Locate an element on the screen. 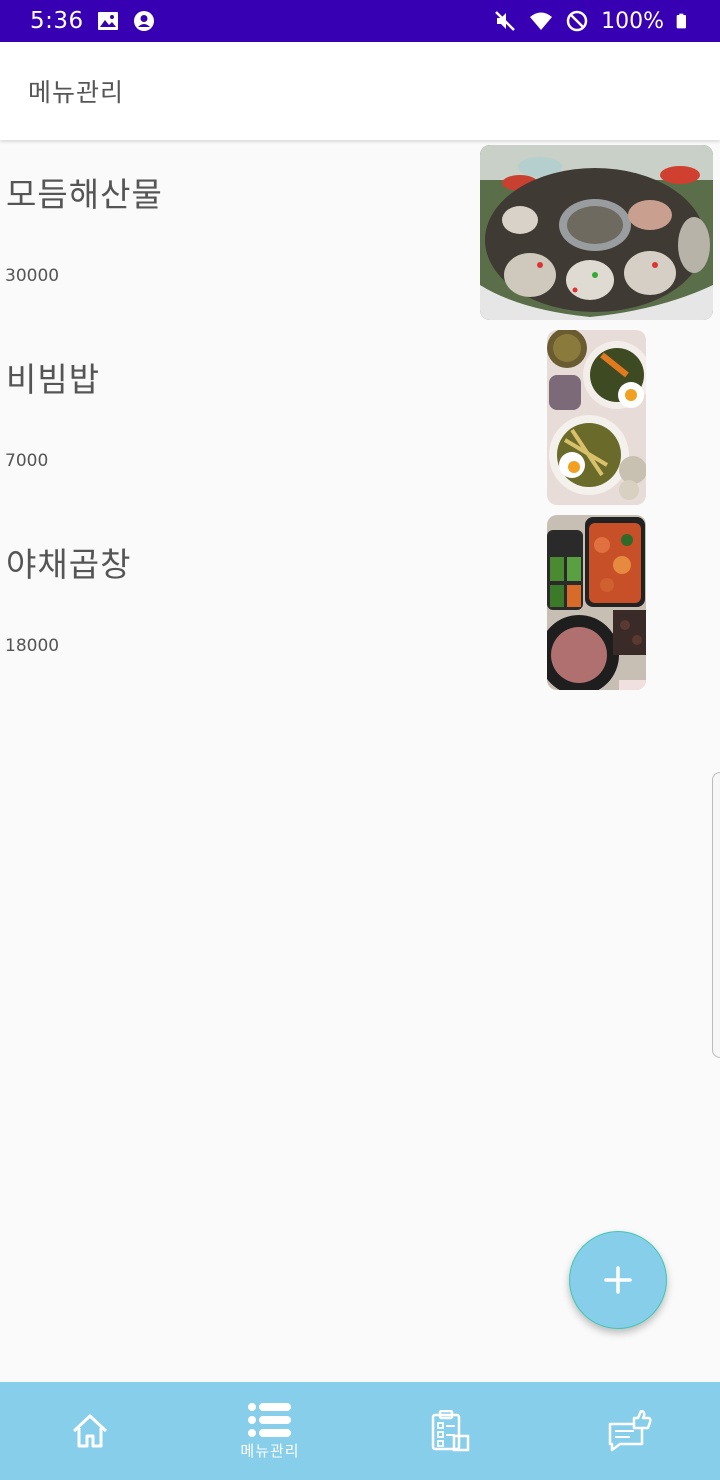  image-icon is located at coordinates (107, 21).